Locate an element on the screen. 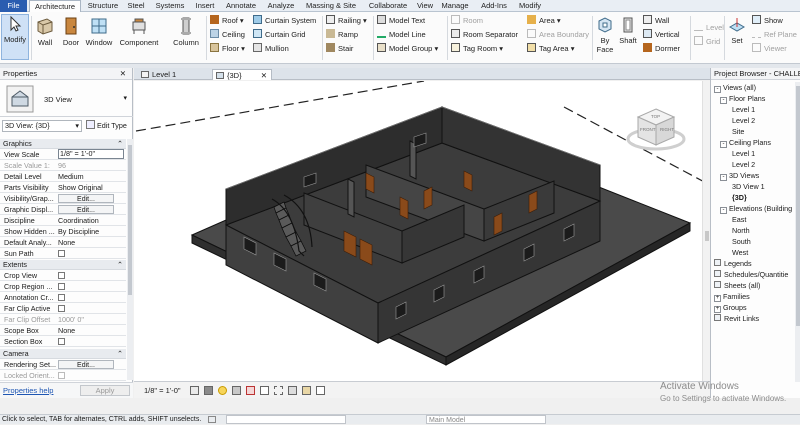 This screenshot has width=800, height=425. modify-button: Modify is located at coordinates (15, 37).